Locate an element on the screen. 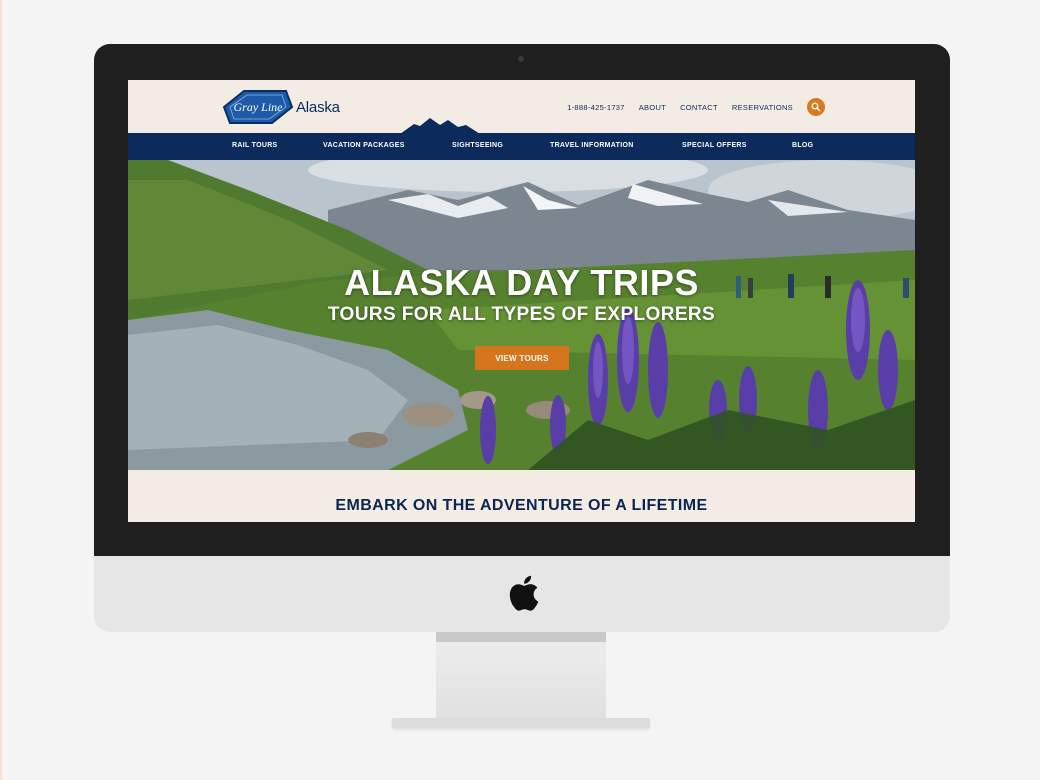 This screenshot has height=780, width=1040. monitor-stand is located at coordinates (521, 682).